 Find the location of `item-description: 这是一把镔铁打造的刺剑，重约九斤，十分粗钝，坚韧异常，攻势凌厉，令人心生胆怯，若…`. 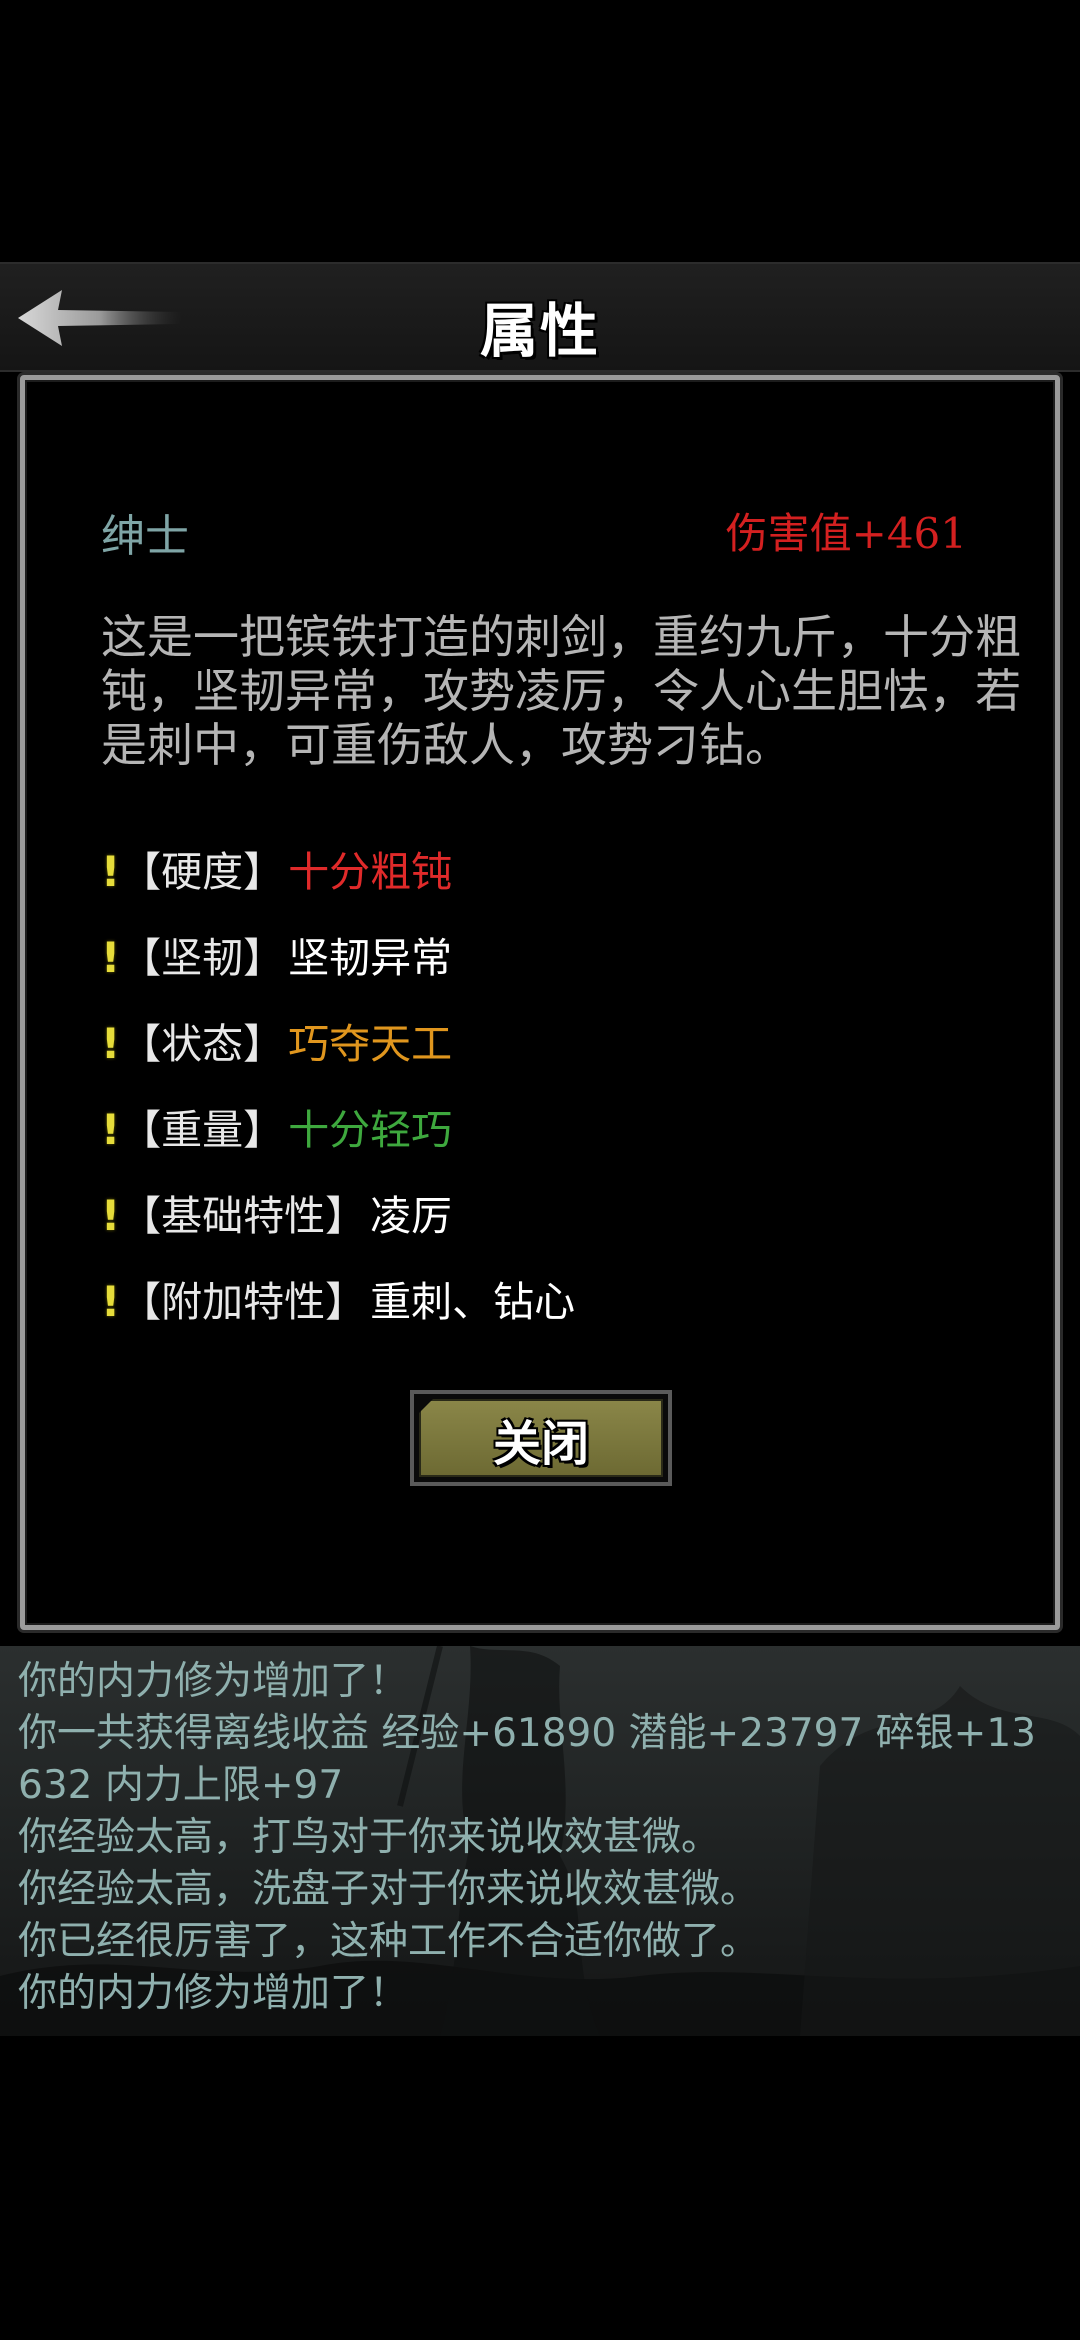

item-description: 这是一把镔铁打造的刺剑，重约九斤，十分粗钝，坚韧异常，攻势凌厉，令人心生胆怯，若… is located at coordinates (561, 691).